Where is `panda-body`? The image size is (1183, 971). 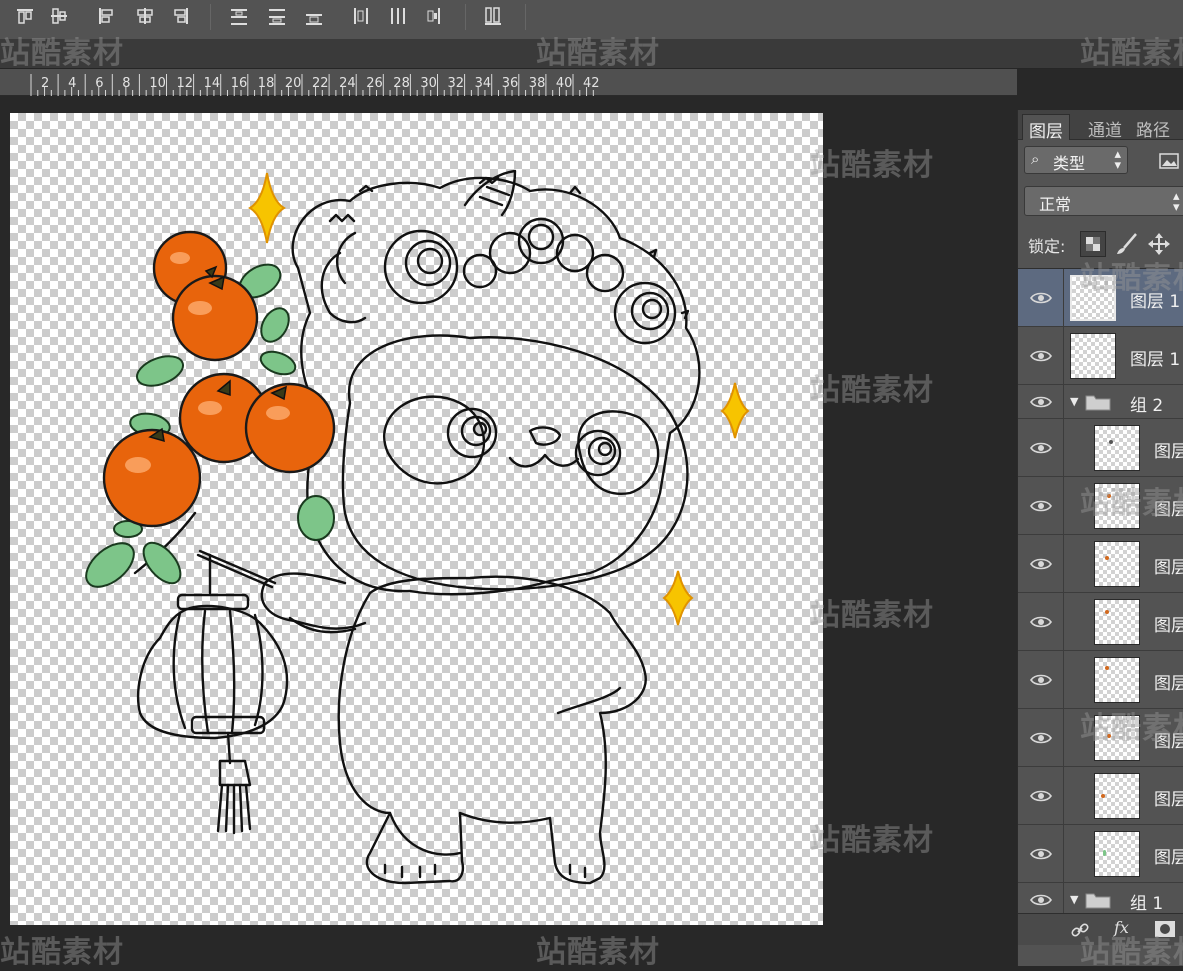
panda-body is located at coordinates (492, 730).